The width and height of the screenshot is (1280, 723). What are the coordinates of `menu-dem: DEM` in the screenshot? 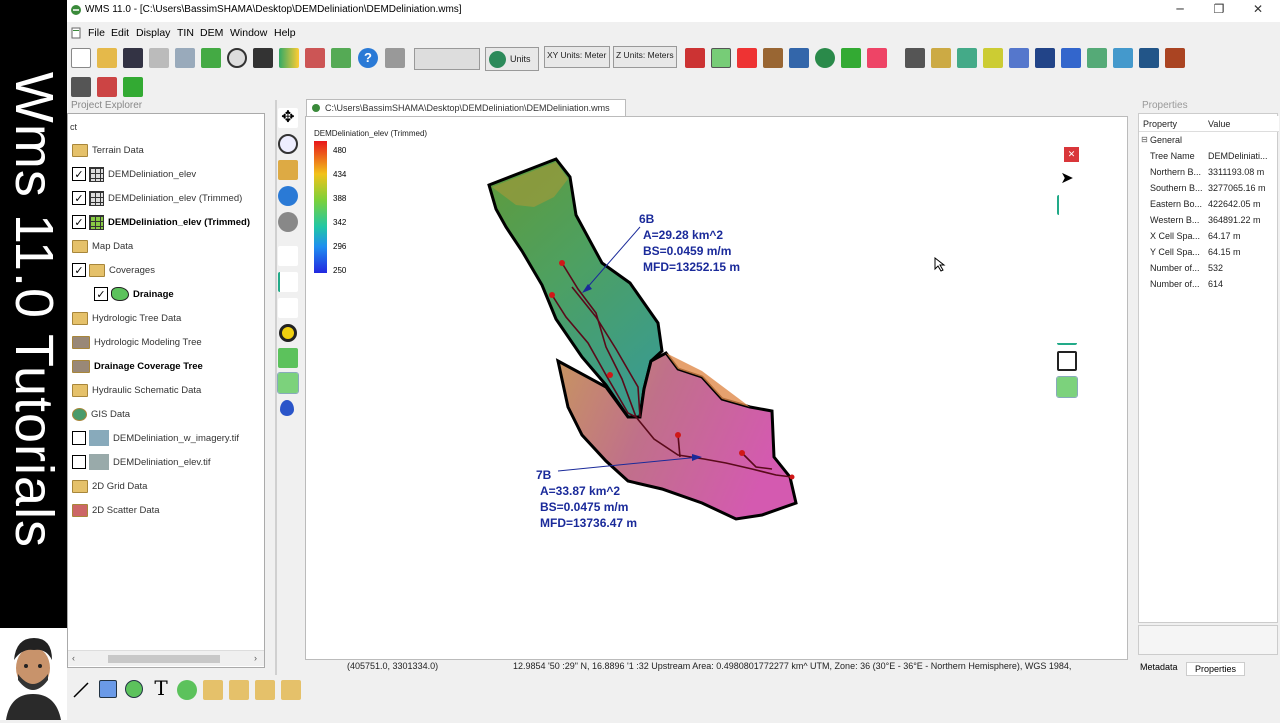 It's located at (211, 33).